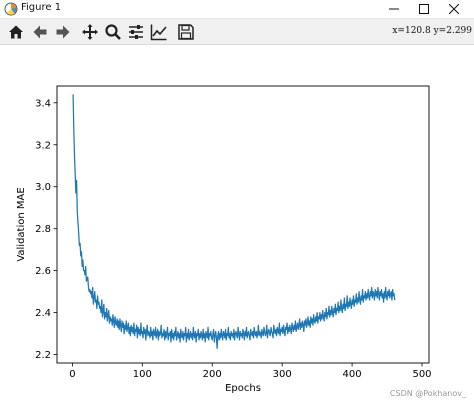  I want to click on x-tick-label: 100, so click(142, 374).